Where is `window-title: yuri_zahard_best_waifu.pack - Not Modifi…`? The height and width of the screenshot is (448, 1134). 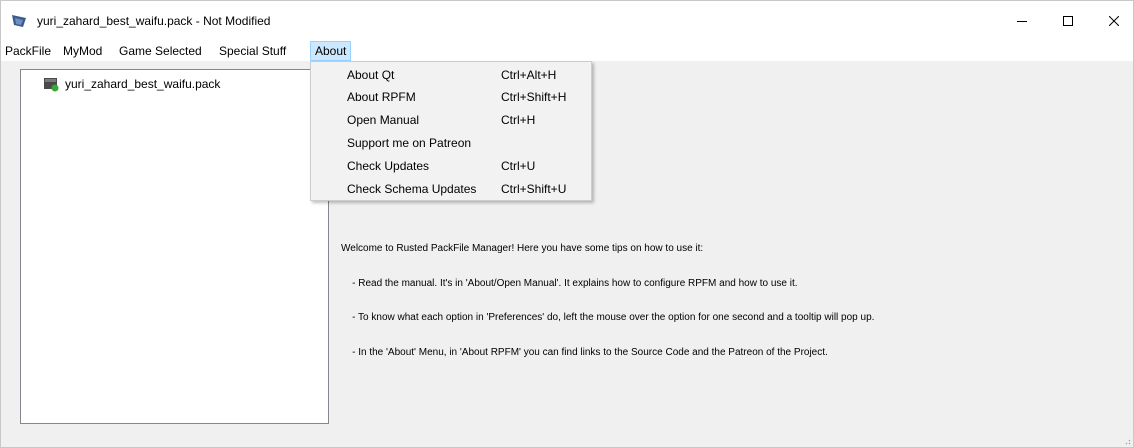
window-title: yuri_zahard_best_waifu.pack - Not Modifi… is located at coordinates (154, 21).